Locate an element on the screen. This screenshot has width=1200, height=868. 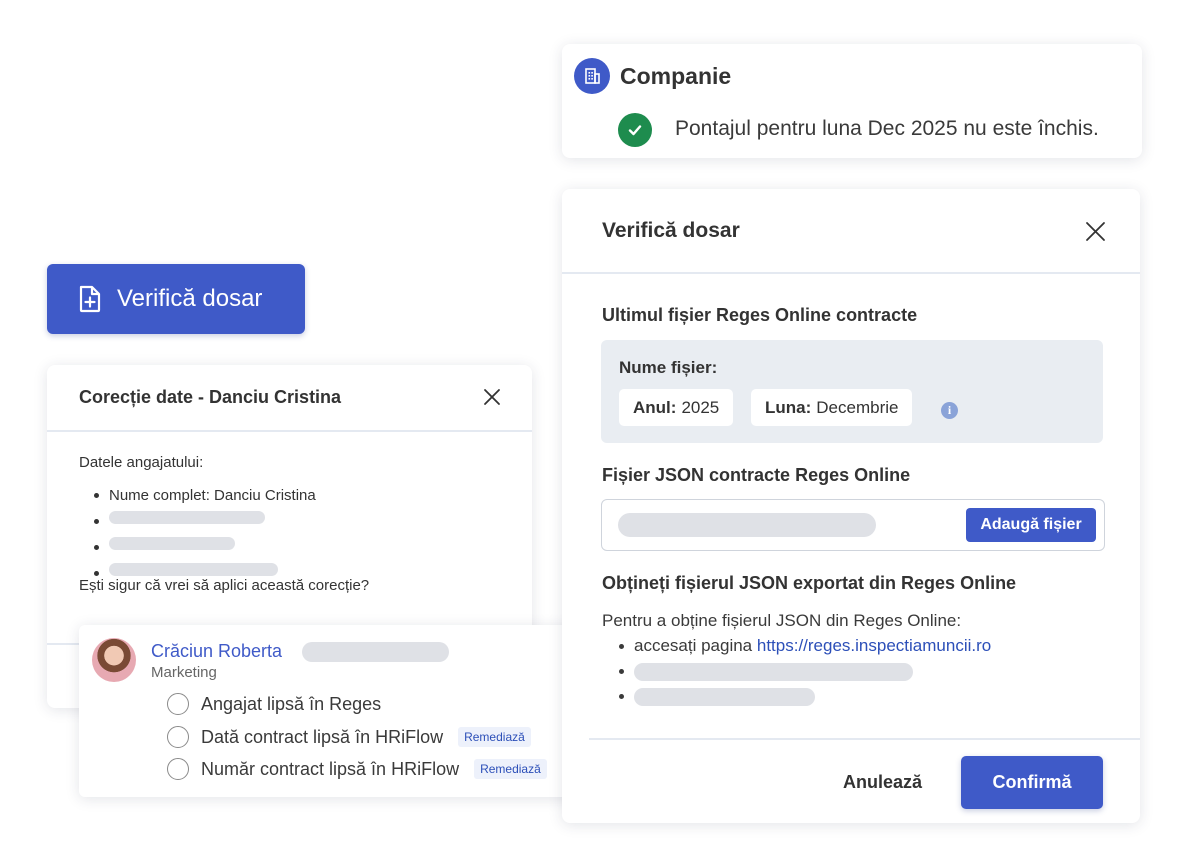
month-label: Luna: is located at coordinates (788, 407).